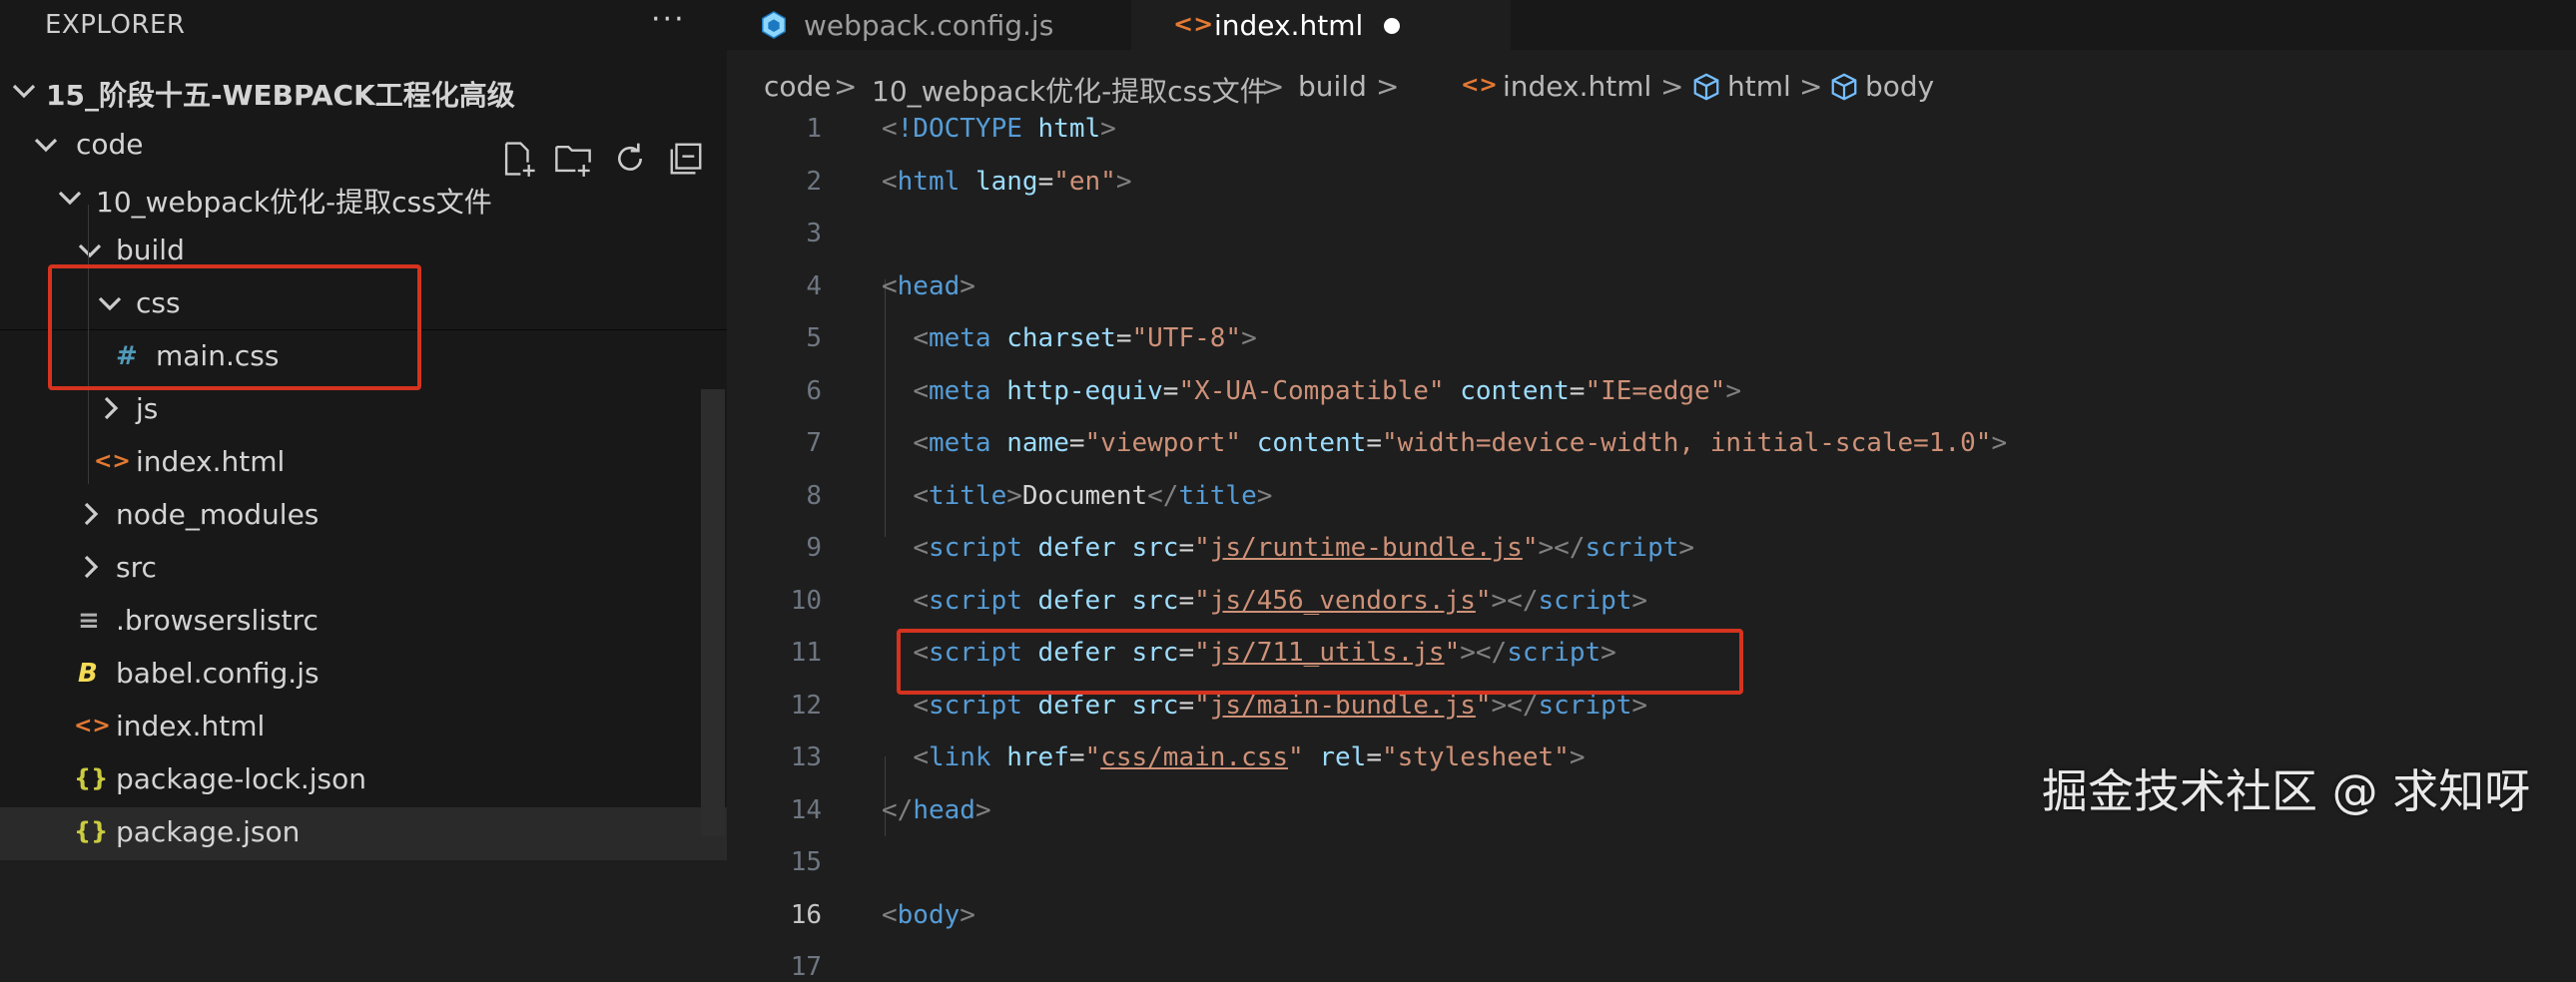 The height and width of the screenshot is (982, 2576). What do you see at coordinates (1342, 705) in the screenshot?
I see `code-token: js/main-bundle.js` at bounding box center [1342, 705].